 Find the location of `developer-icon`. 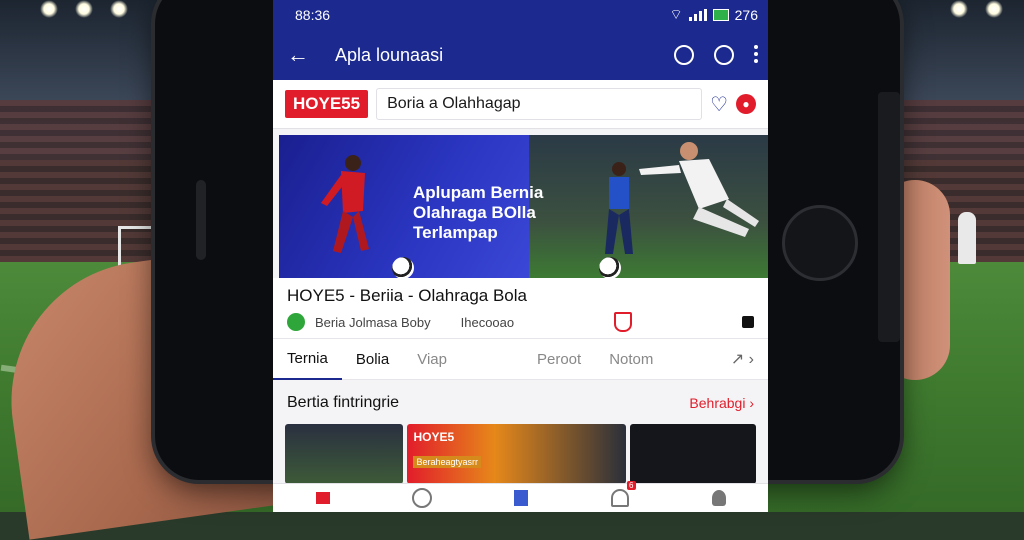

developer-icon is located at coordinates (296, 322).